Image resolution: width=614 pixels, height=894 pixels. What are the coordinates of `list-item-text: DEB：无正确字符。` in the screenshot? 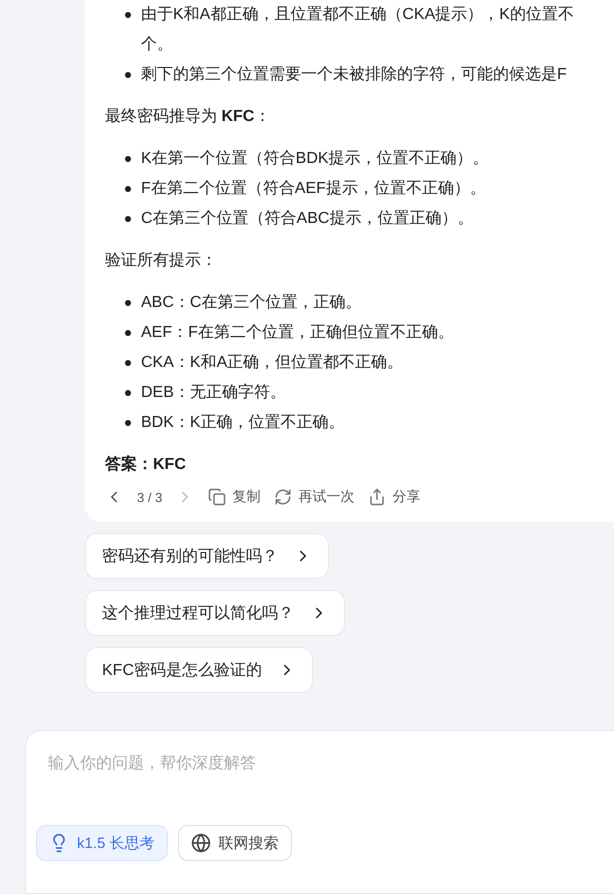 It's located at (213, 392).